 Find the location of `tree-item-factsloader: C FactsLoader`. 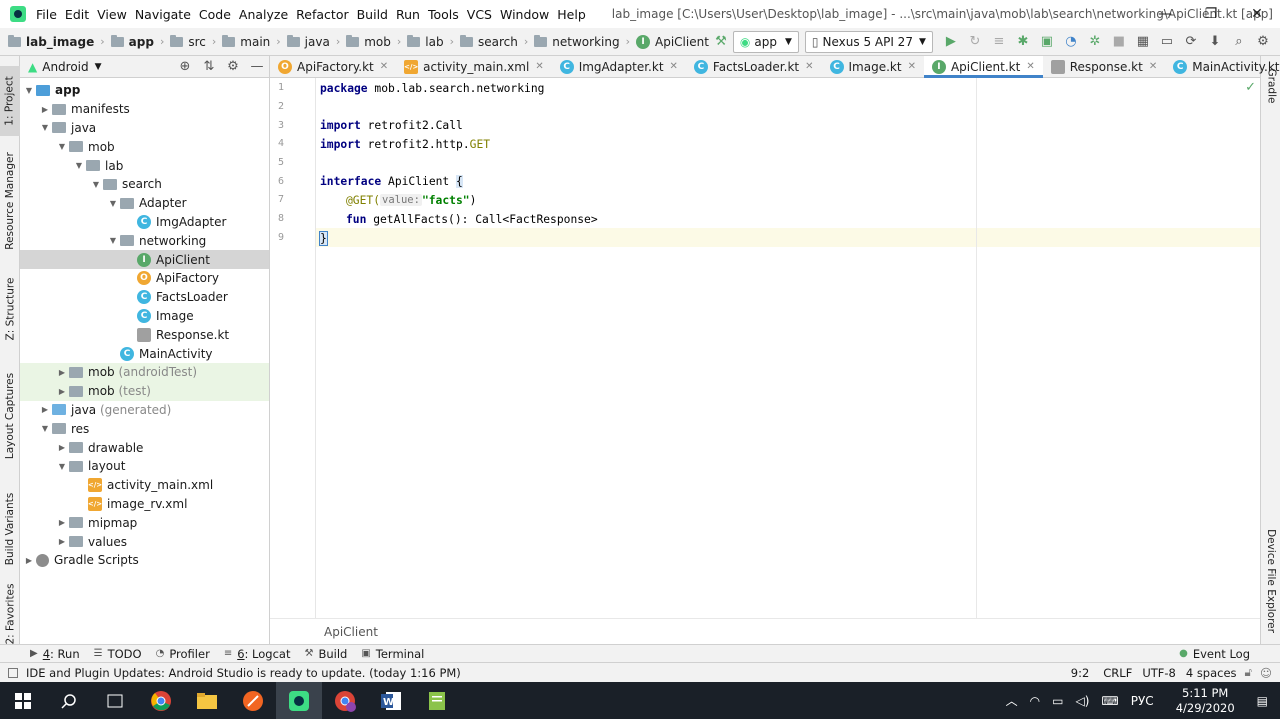

tree-item-factsloader: C FactsLoader is located at coordinates (144, 297).